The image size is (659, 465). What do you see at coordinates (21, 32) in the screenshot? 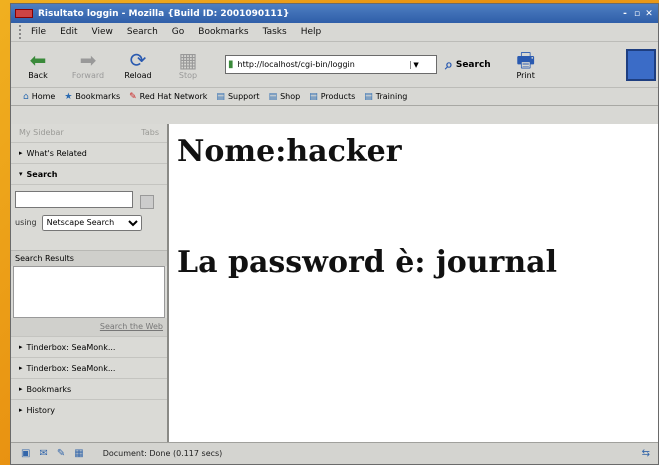
I see `toolbar-grip` at bounding box center [21, 32].